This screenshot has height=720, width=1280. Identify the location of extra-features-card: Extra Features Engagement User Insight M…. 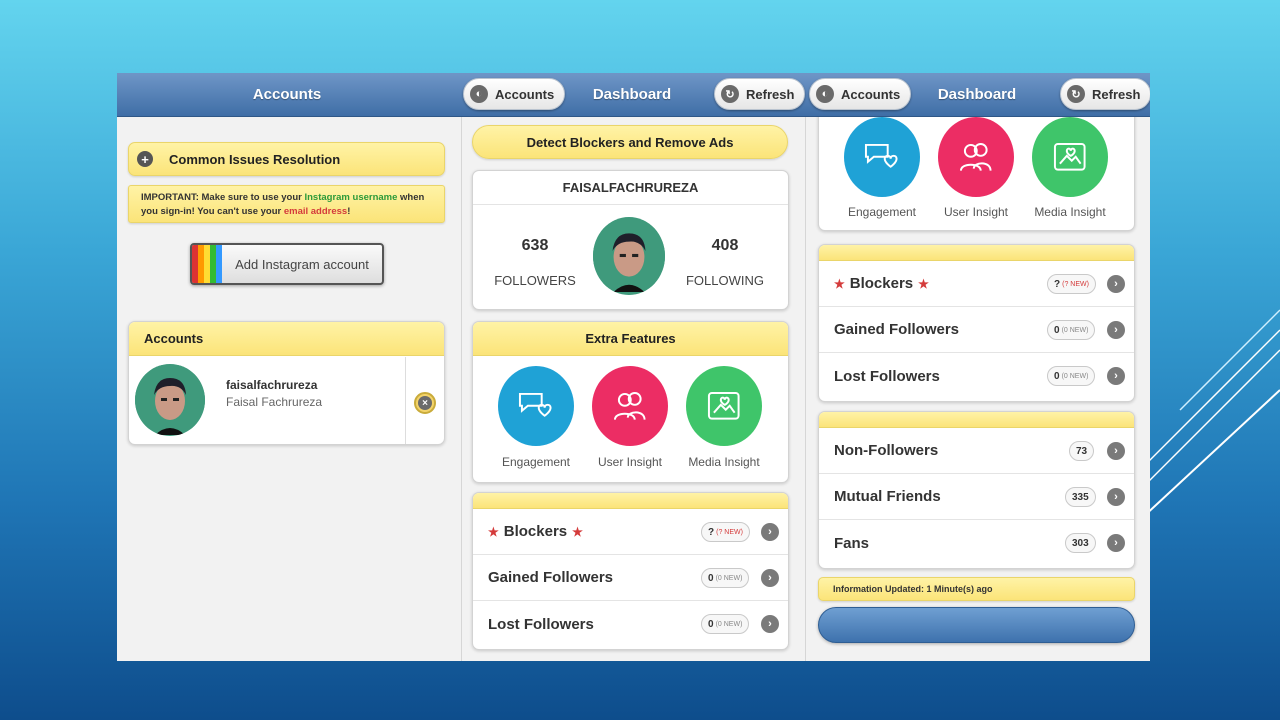
(630, 402).